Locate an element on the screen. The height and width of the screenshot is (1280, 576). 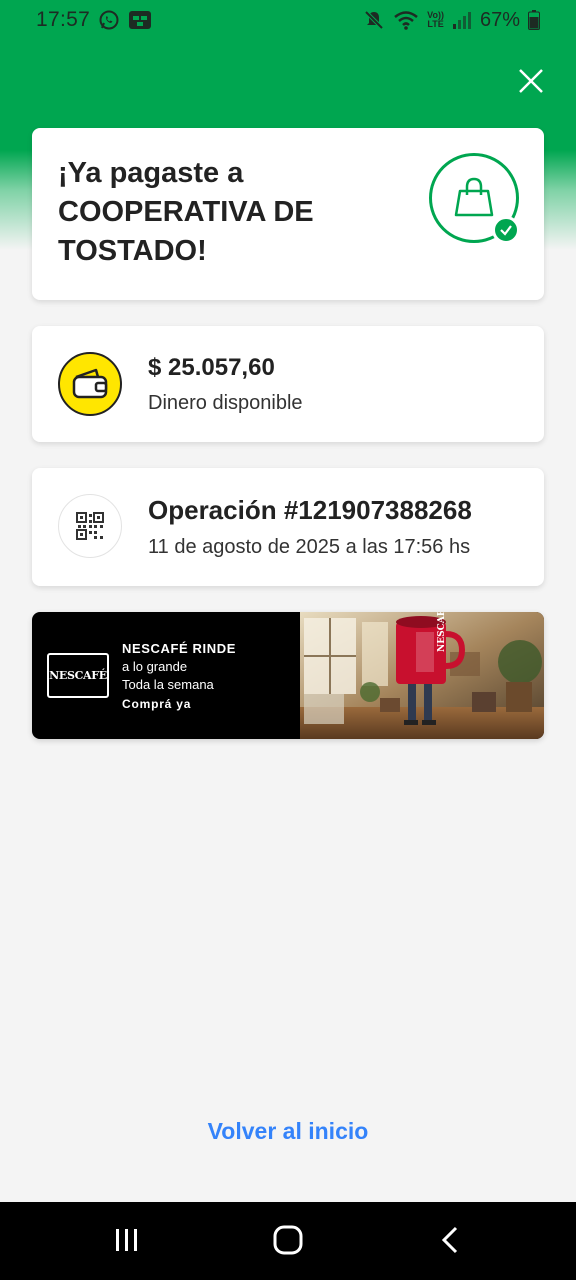
wifi-icon is located at coordinates (406, 20).